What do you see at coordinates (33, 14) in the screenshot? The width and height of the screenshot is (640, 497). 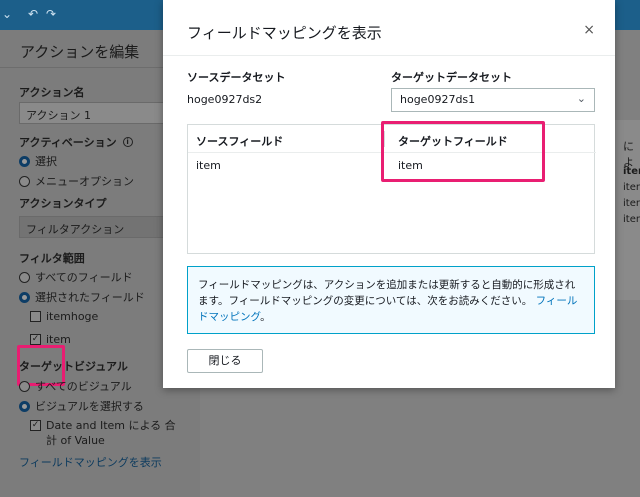 I see `undo-icon: ↶` at bounding box center [33, 14].